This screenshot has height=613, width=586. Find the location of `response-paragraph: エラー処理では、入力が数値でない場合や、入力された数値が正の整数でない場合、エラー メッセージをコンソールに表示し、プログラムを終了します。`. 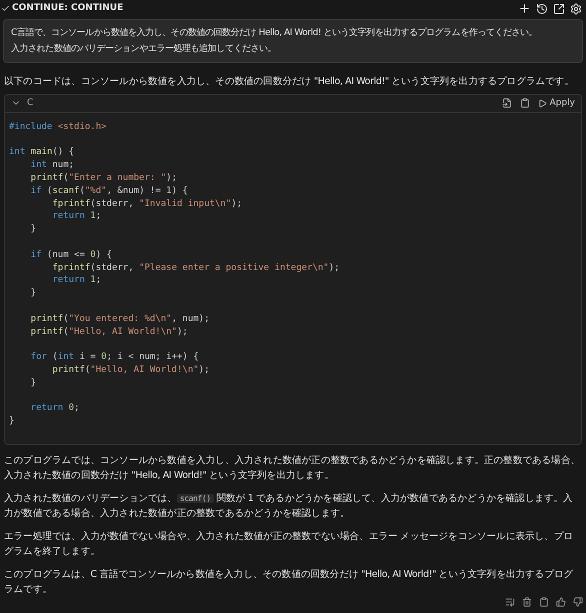

response-paragraph: エラー処理では、入力が数値でない場合や、入力された数値が正の整数でない場合、エラー メッセージをコンソールに表示し、プログラムを終了します。 is located at coordinates (289, 544).